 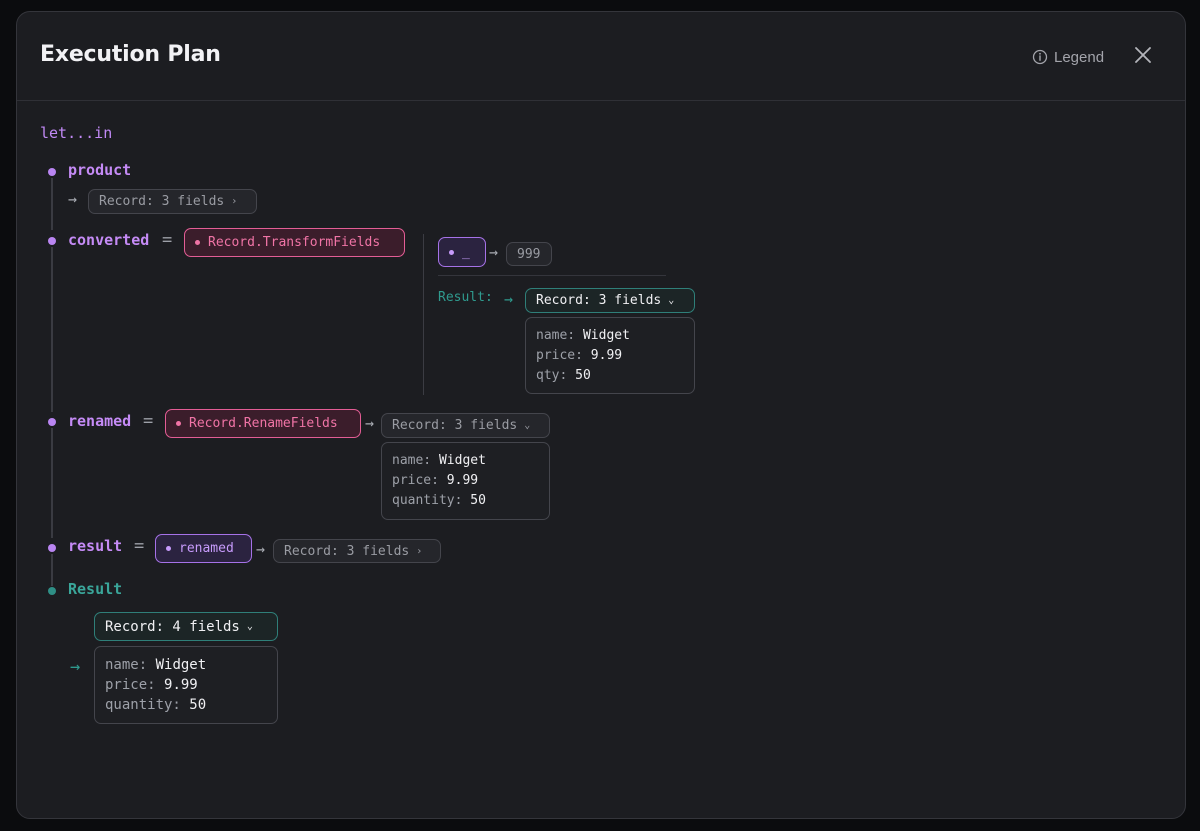 I want to click on lambda-value-pill: 999, so click(x=529, y=254).